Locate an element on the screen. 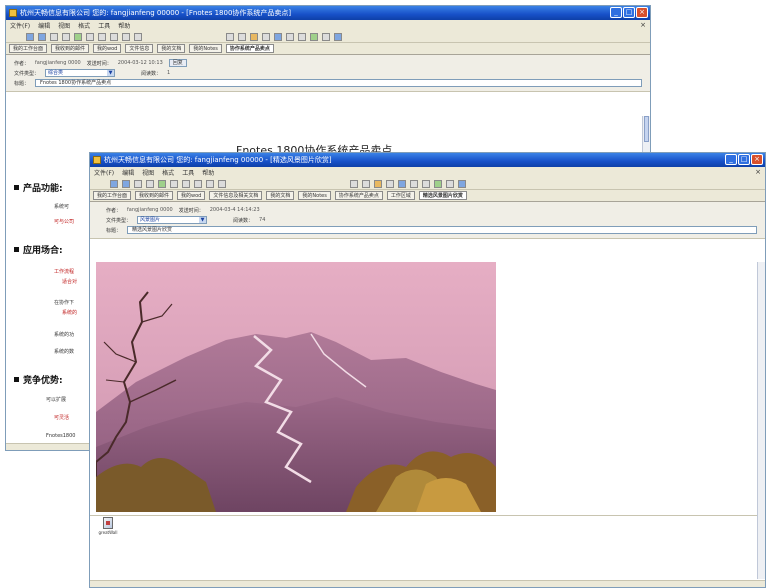 This screenshot has height=588, width=766. date-label: 发送时间： is located at coordinates (191, 210).